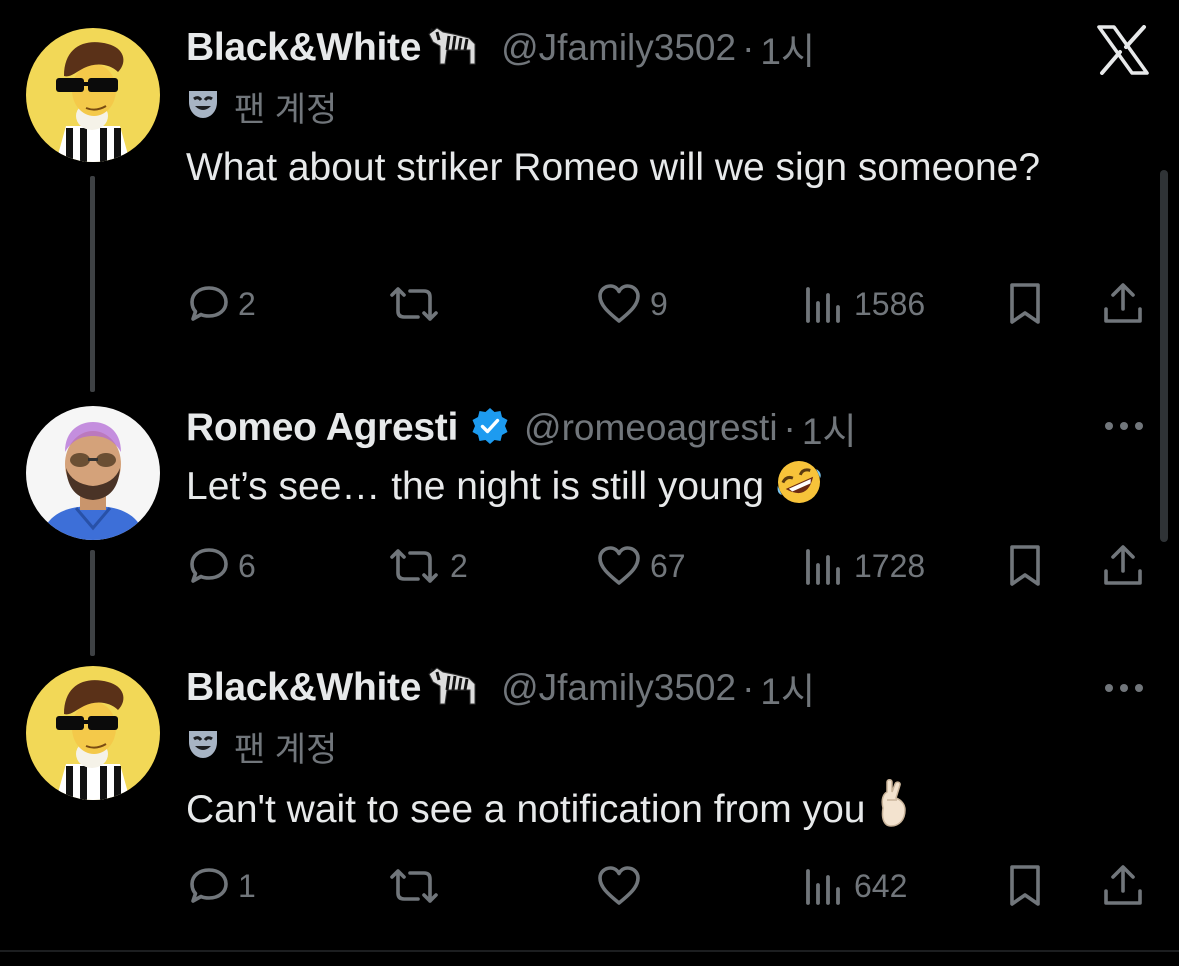 The height and width of the screenshot is (966, 1179). I want to click on view-count: 1728, so click(890, 565).